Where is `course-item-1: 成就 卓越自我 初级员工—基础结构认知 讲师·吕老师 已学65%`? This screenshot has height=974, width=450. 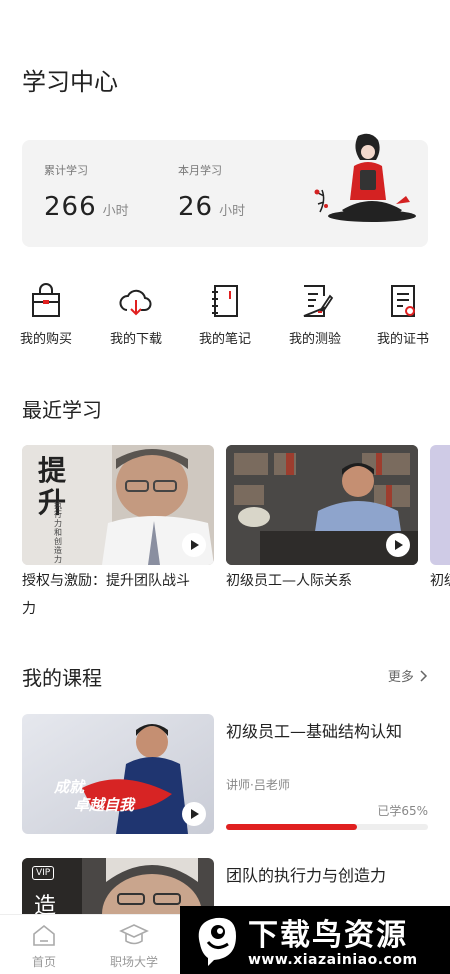
course-item-1: 成就 卓越自我 初级员工—基础结构认知 讲师·吕老师 已学65% is located at coordinates (225, 774).